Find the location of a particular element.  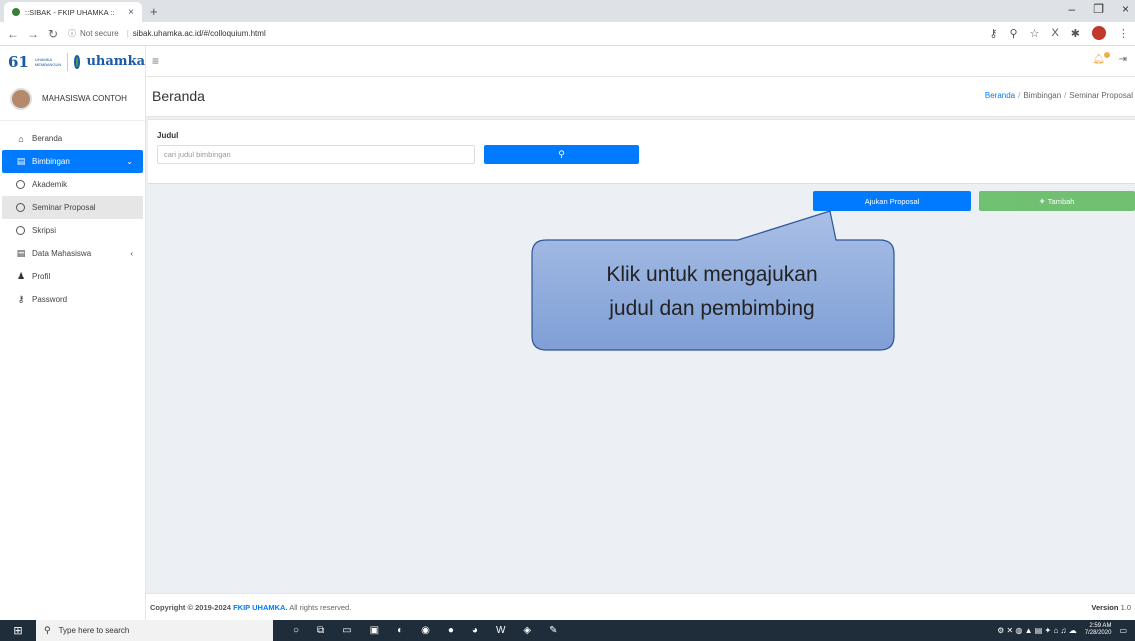

zoom-icon: ⚲ is located at coordinates (1014, 33).